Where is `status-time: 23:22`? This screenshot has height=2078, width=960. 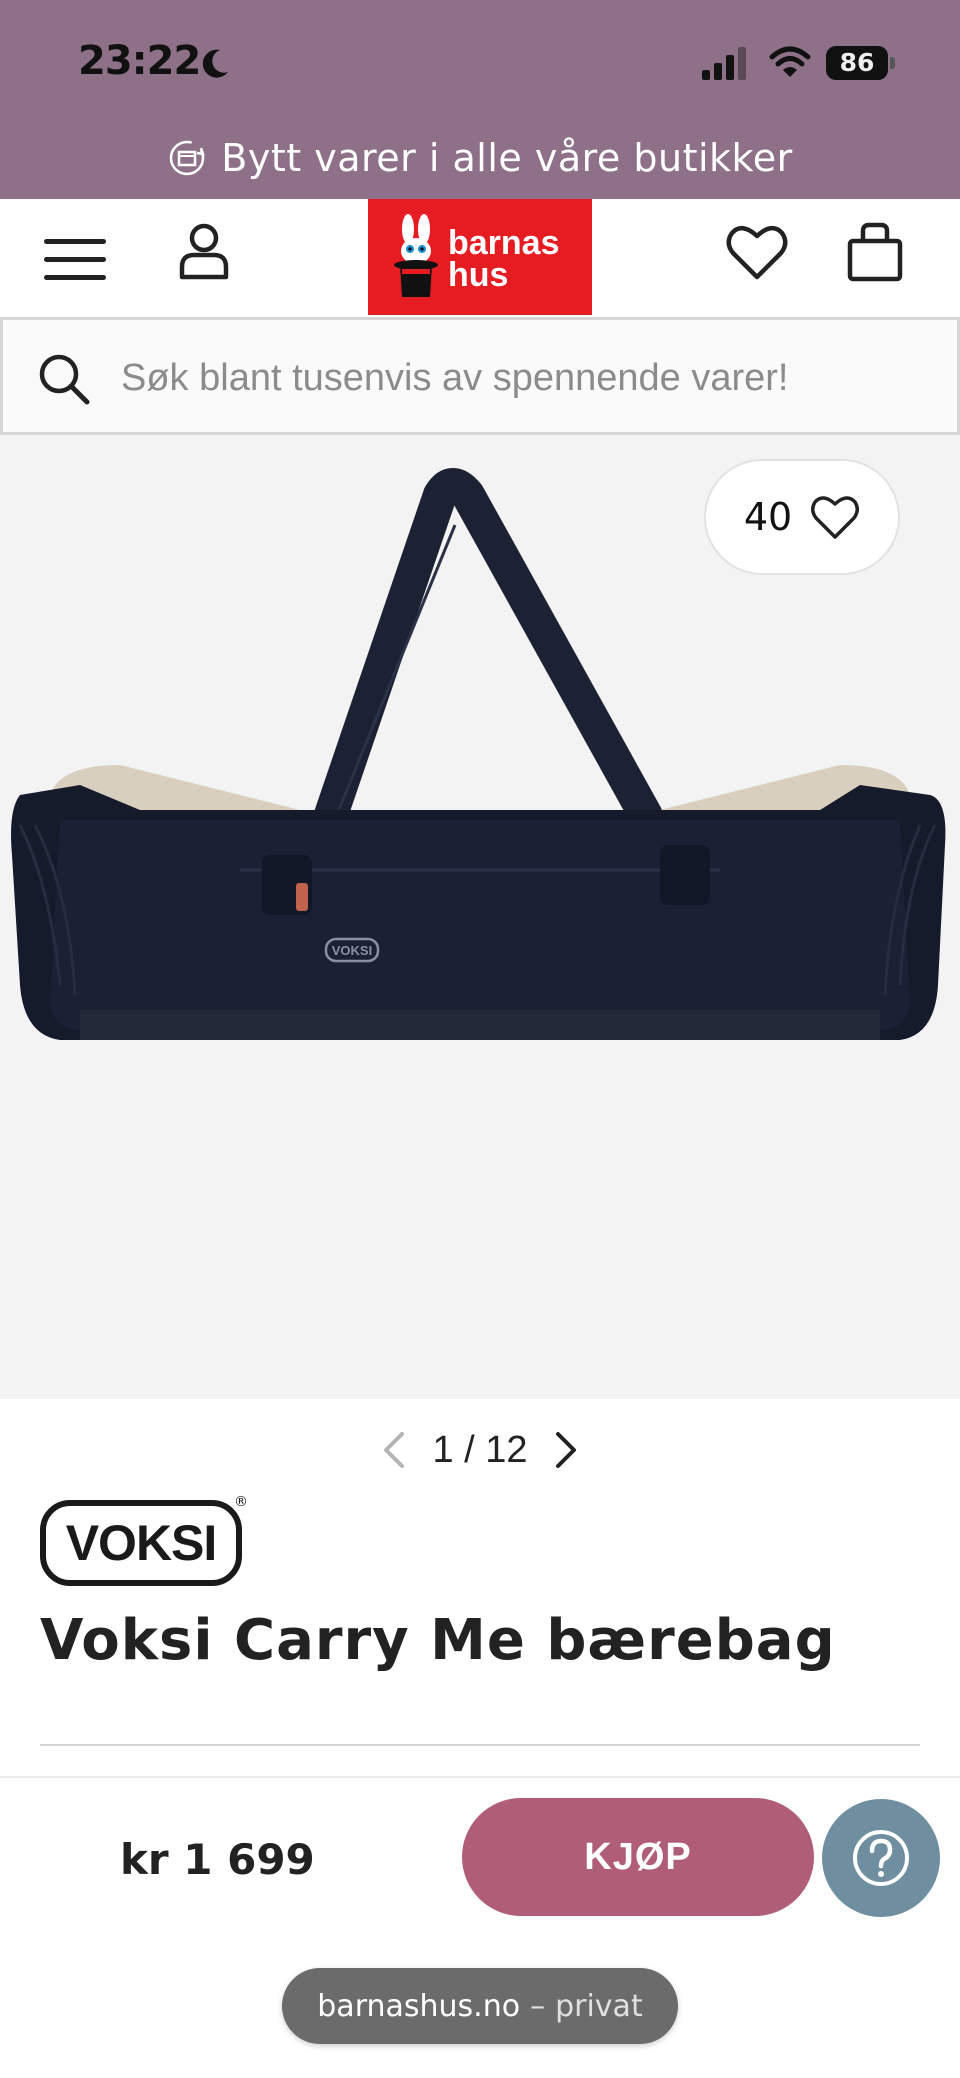
status-time: 23:22 is located at coordinates (139, 61).